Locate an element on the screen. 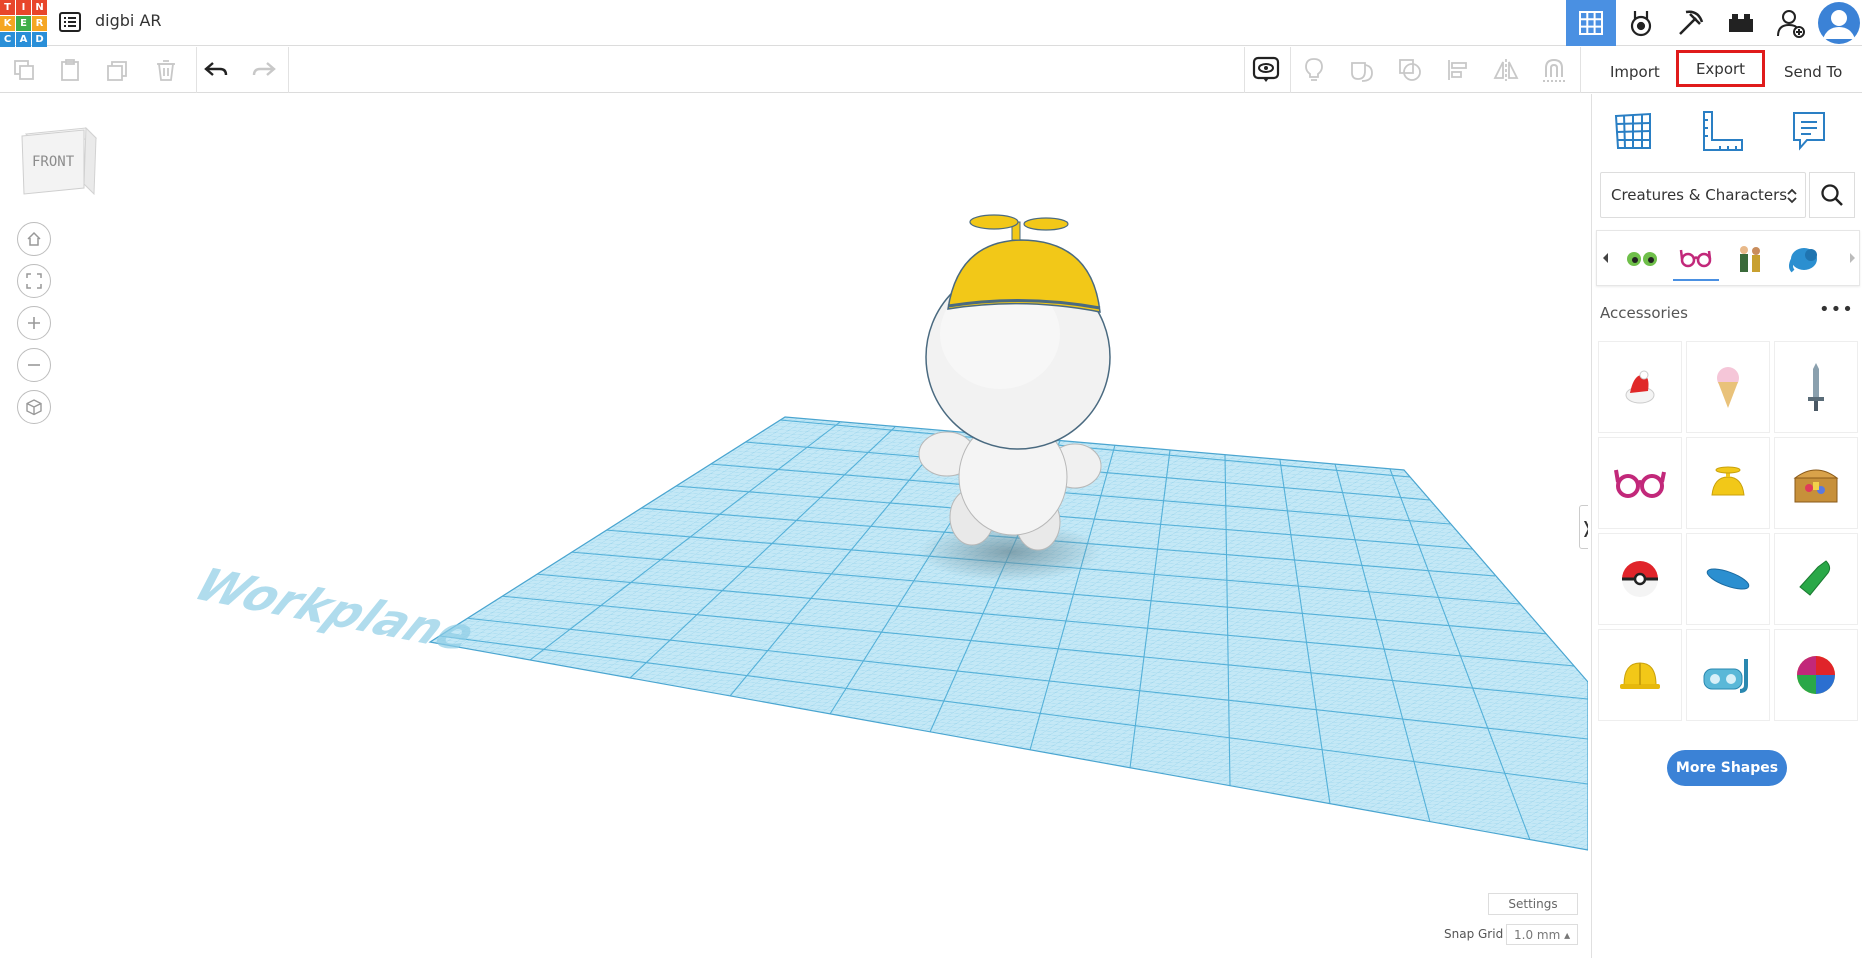 Image resolution: width=1862 pixels, height=958 pixels. plus-icon is located at coordinates (34, 323).